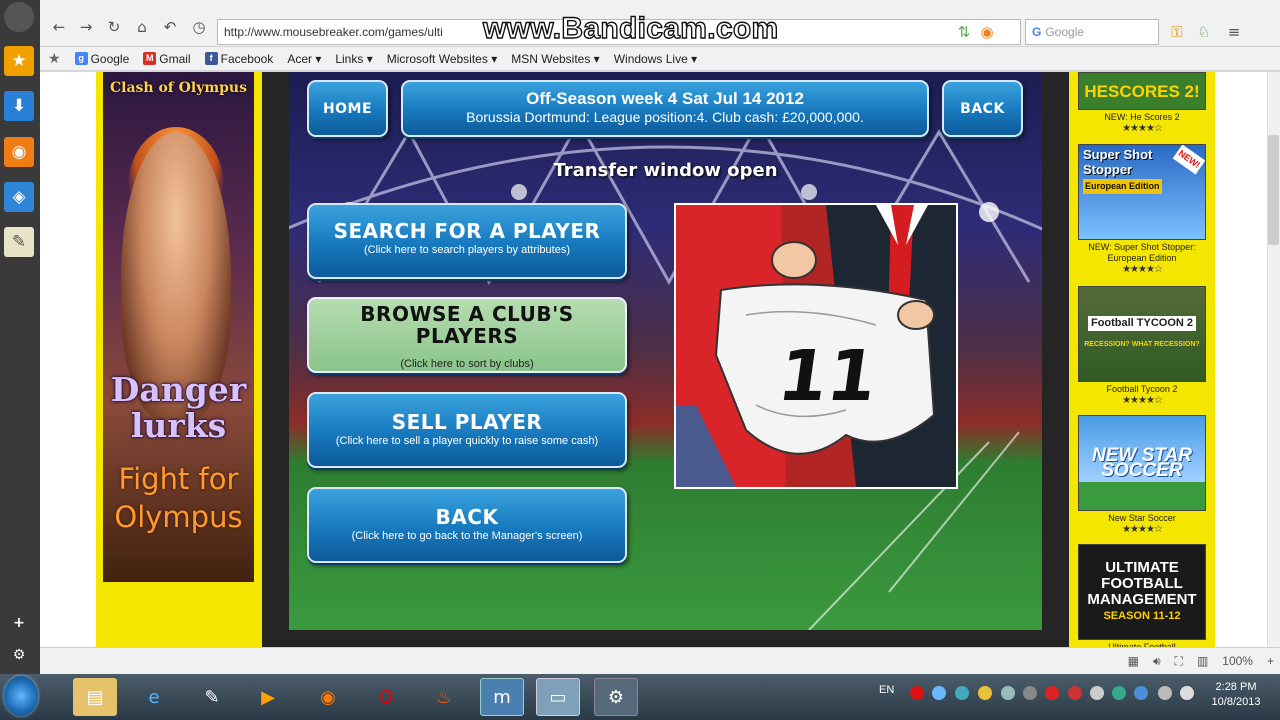 Image resolution: width=1280 pixels, height=720 pixels. What do you see at coordinates (1030, 693) in the screenshot?
I see `tray-monitor-icon` at bounding box center [1030, 693].